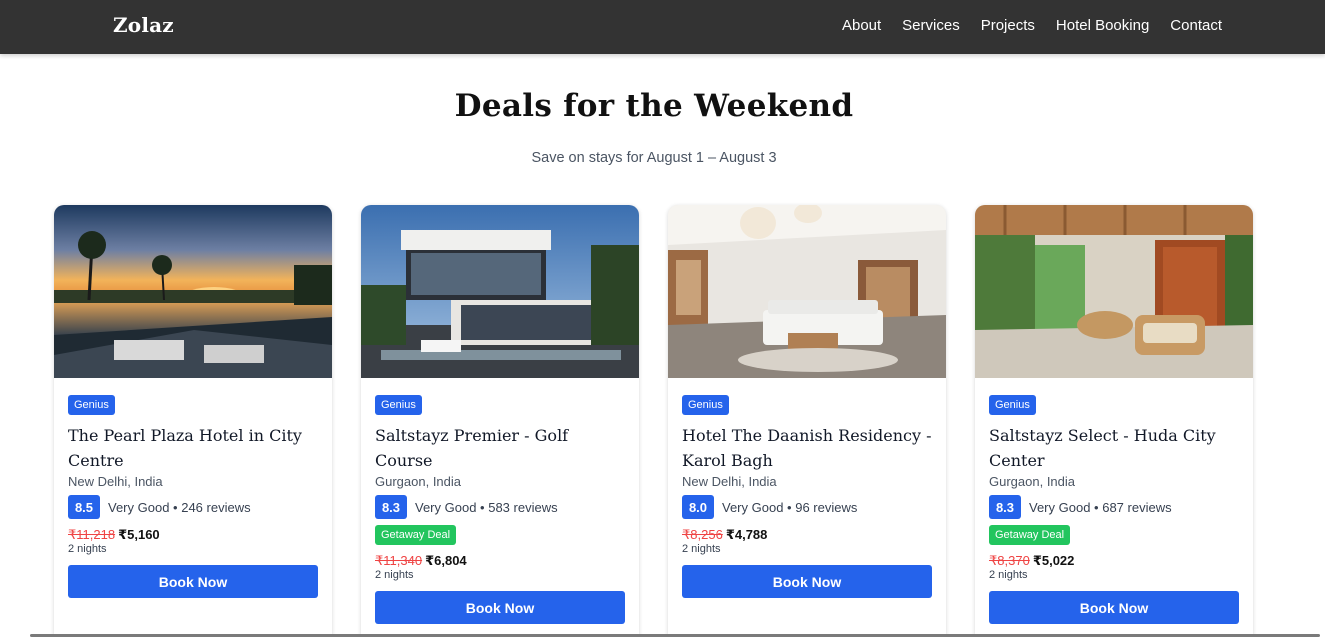 This screenshot has width=1325, height=637. I want to click on price-row: ₹8,256 ₹4,788, so click(807, 534).